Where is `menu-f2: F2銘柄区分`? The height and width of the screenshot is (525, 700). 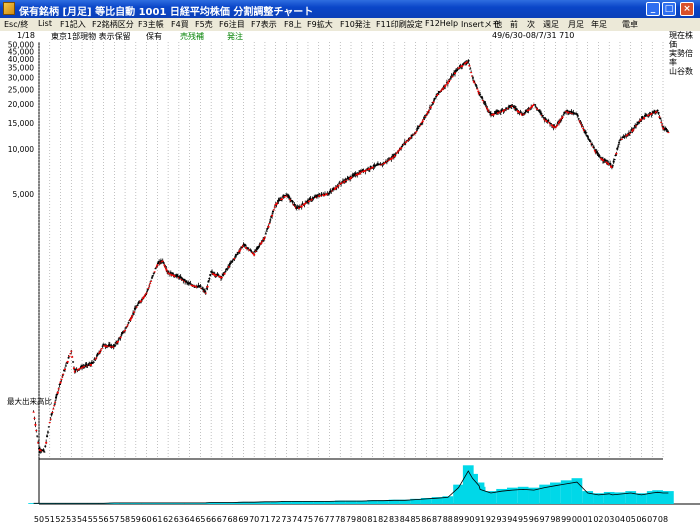 menu-f2: F2銘柄区分 is located at coordinates (113, 24).